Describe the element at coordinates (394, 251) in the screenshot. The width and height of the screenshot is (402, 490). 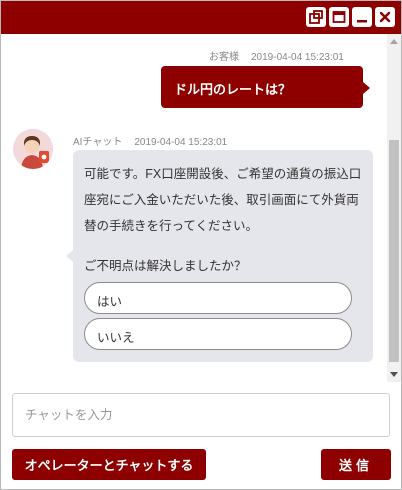
I see `scroll-thumb` at that location.